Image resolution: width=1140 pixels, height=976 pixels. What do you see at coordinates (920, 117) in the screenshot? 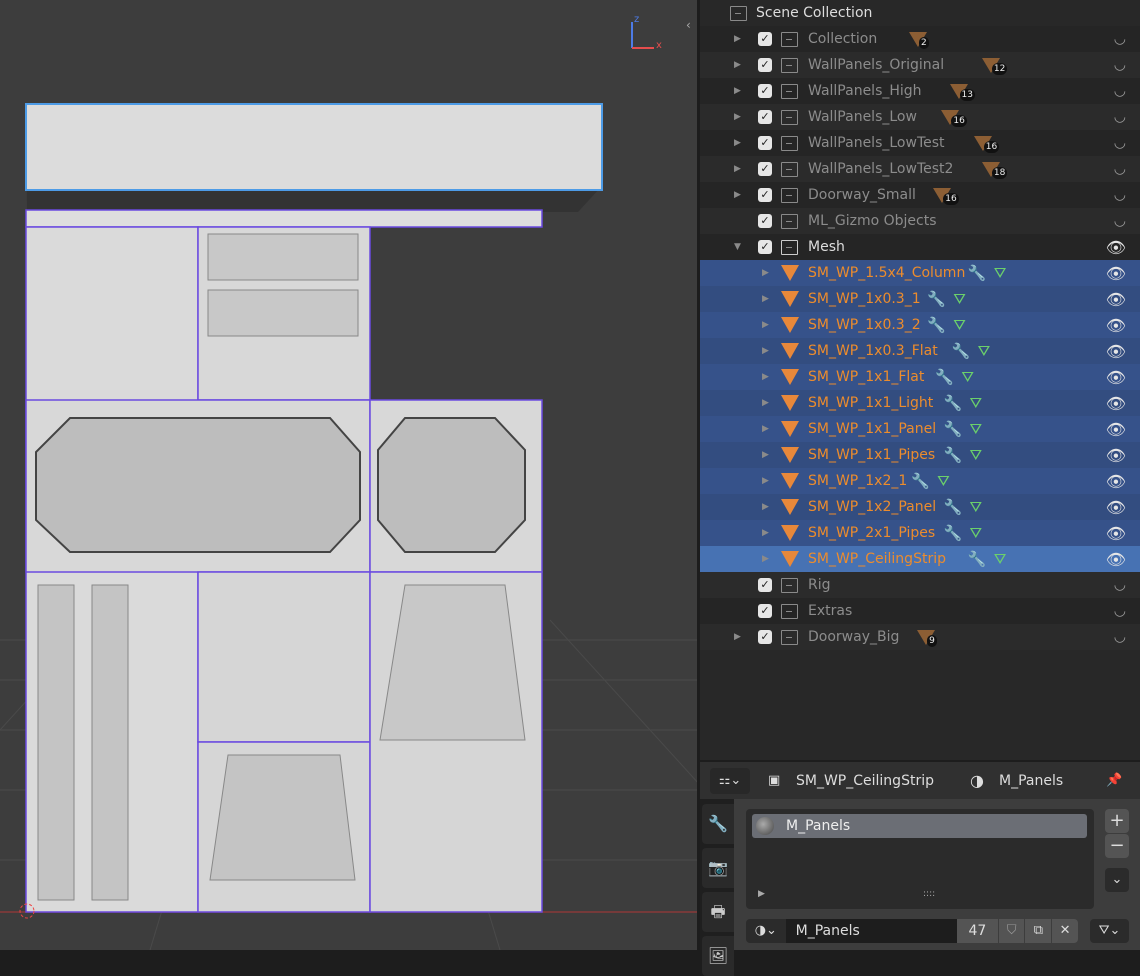
I see `collection-row: ▶ ✓ WallPanels_Low 16 ◡` at bounding box center [920, 117].